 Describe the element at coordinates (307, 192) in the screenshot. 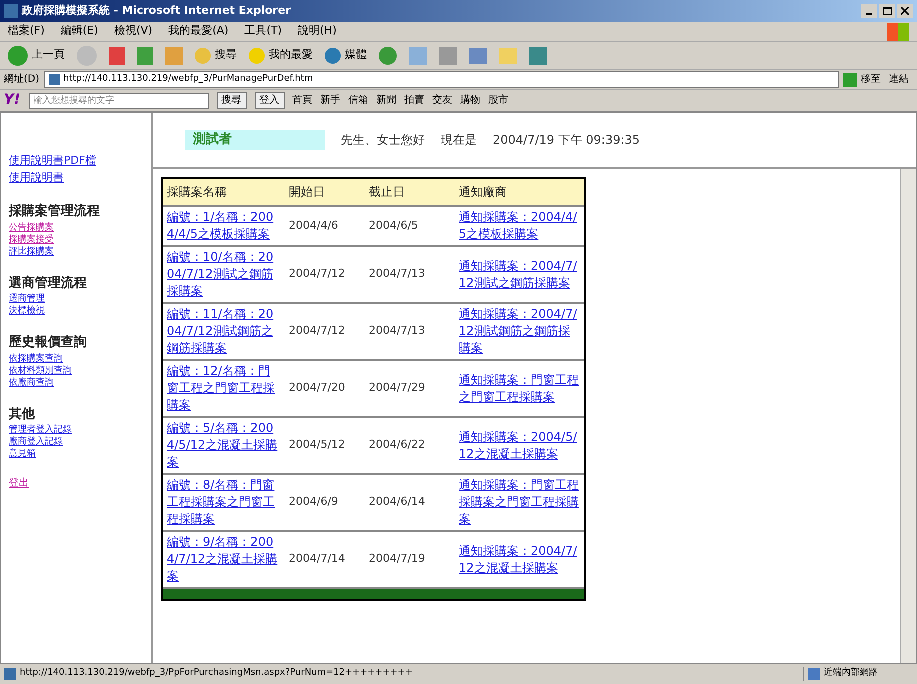

I see `column-header: 開始日` at that location.